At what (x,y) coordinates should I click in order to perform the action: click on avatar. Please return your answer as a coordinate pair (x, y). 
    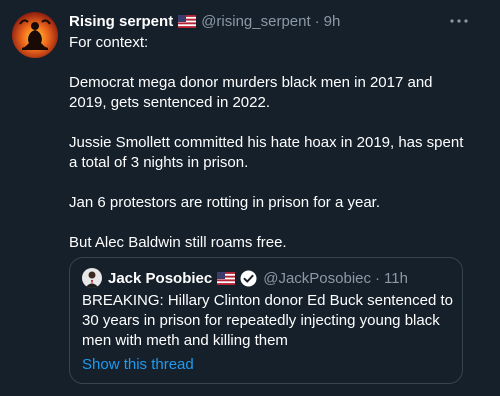
    Looking at the image, I should click on (35, 35).